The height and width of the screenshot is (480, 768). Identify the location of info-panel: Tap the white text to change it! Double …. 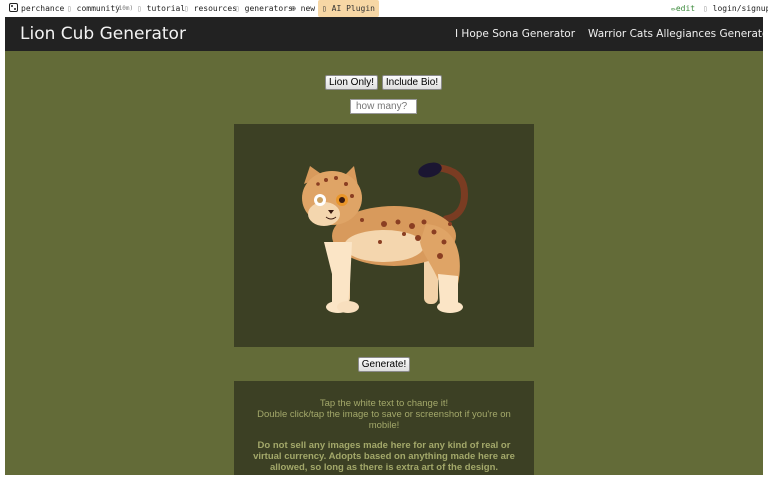
(384, 428).